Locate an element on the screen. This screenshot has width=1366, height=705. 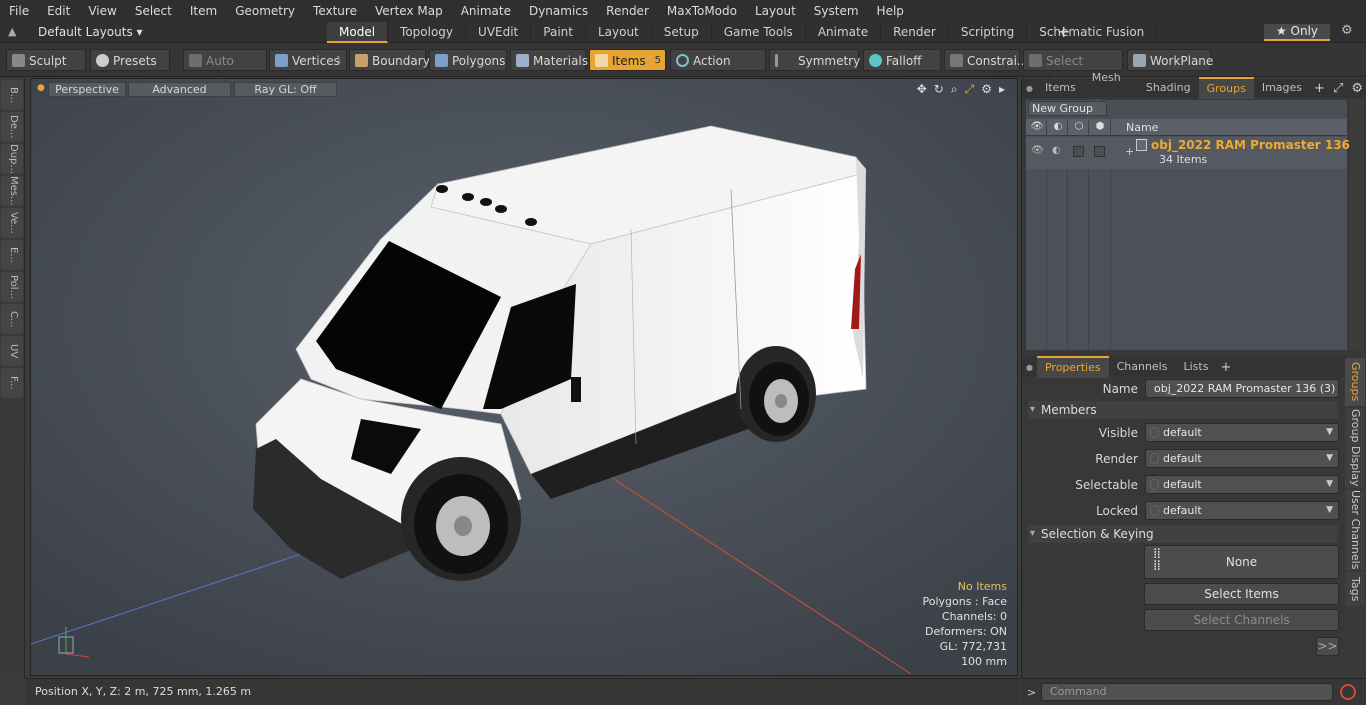
perspective-dropdown: Perspective is located at coordinates (87, 89).